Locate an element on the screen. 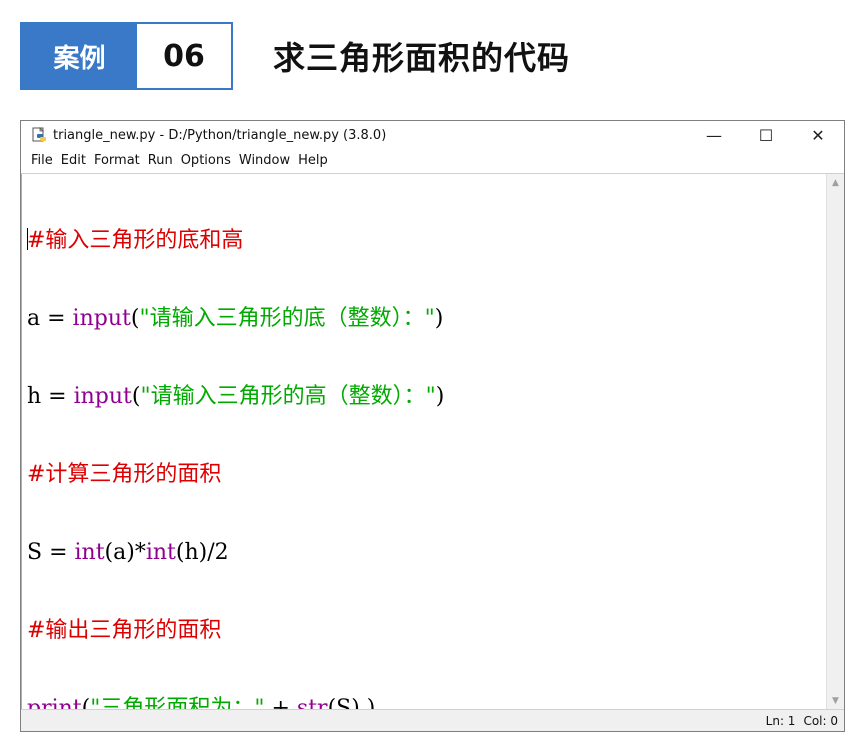 Image resolution: width=865 pixels, height=747 pixels. menu-help: Help is located at coordinates (313, 160).